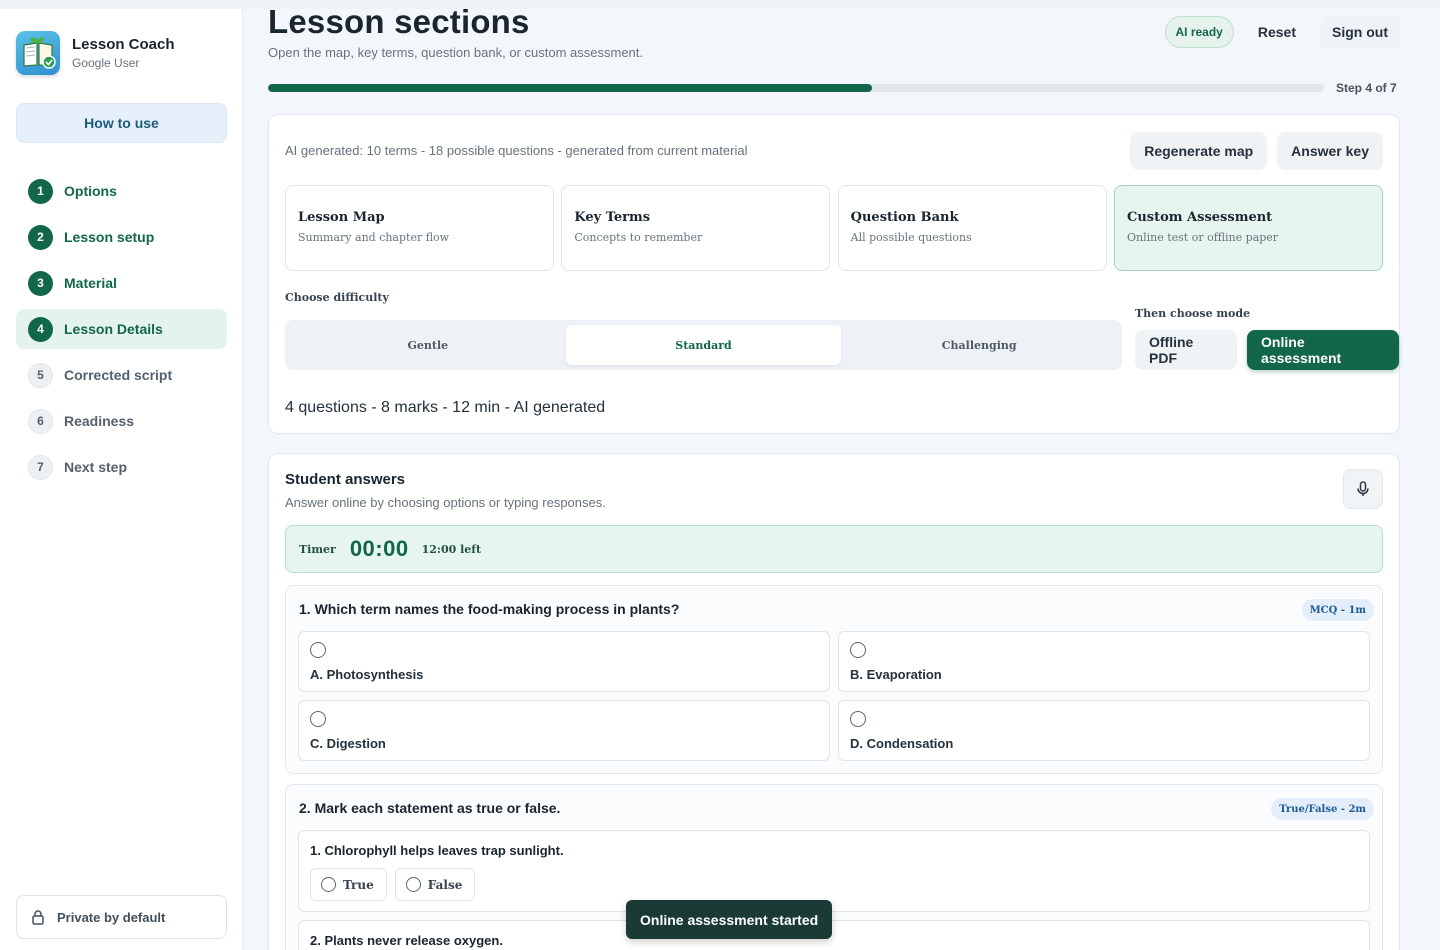 The image size is (1440, 950). What do you see at coordinates (38, 53) in the screenshot?
I see `book-logo-icon` at bounding box center [38, 53].